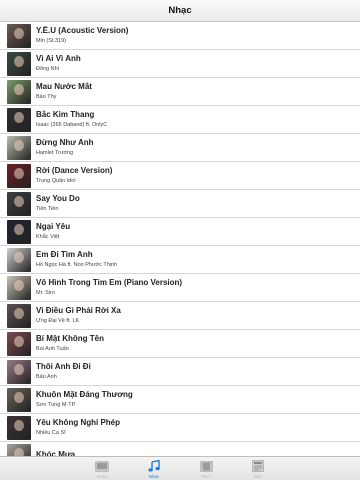 This screenshot has height=480, width=360. Describe the element at coordinates (78, 310) in the screenshot. I see `song-title: Vì Điều Gì Phải Rời Xa` at that location.